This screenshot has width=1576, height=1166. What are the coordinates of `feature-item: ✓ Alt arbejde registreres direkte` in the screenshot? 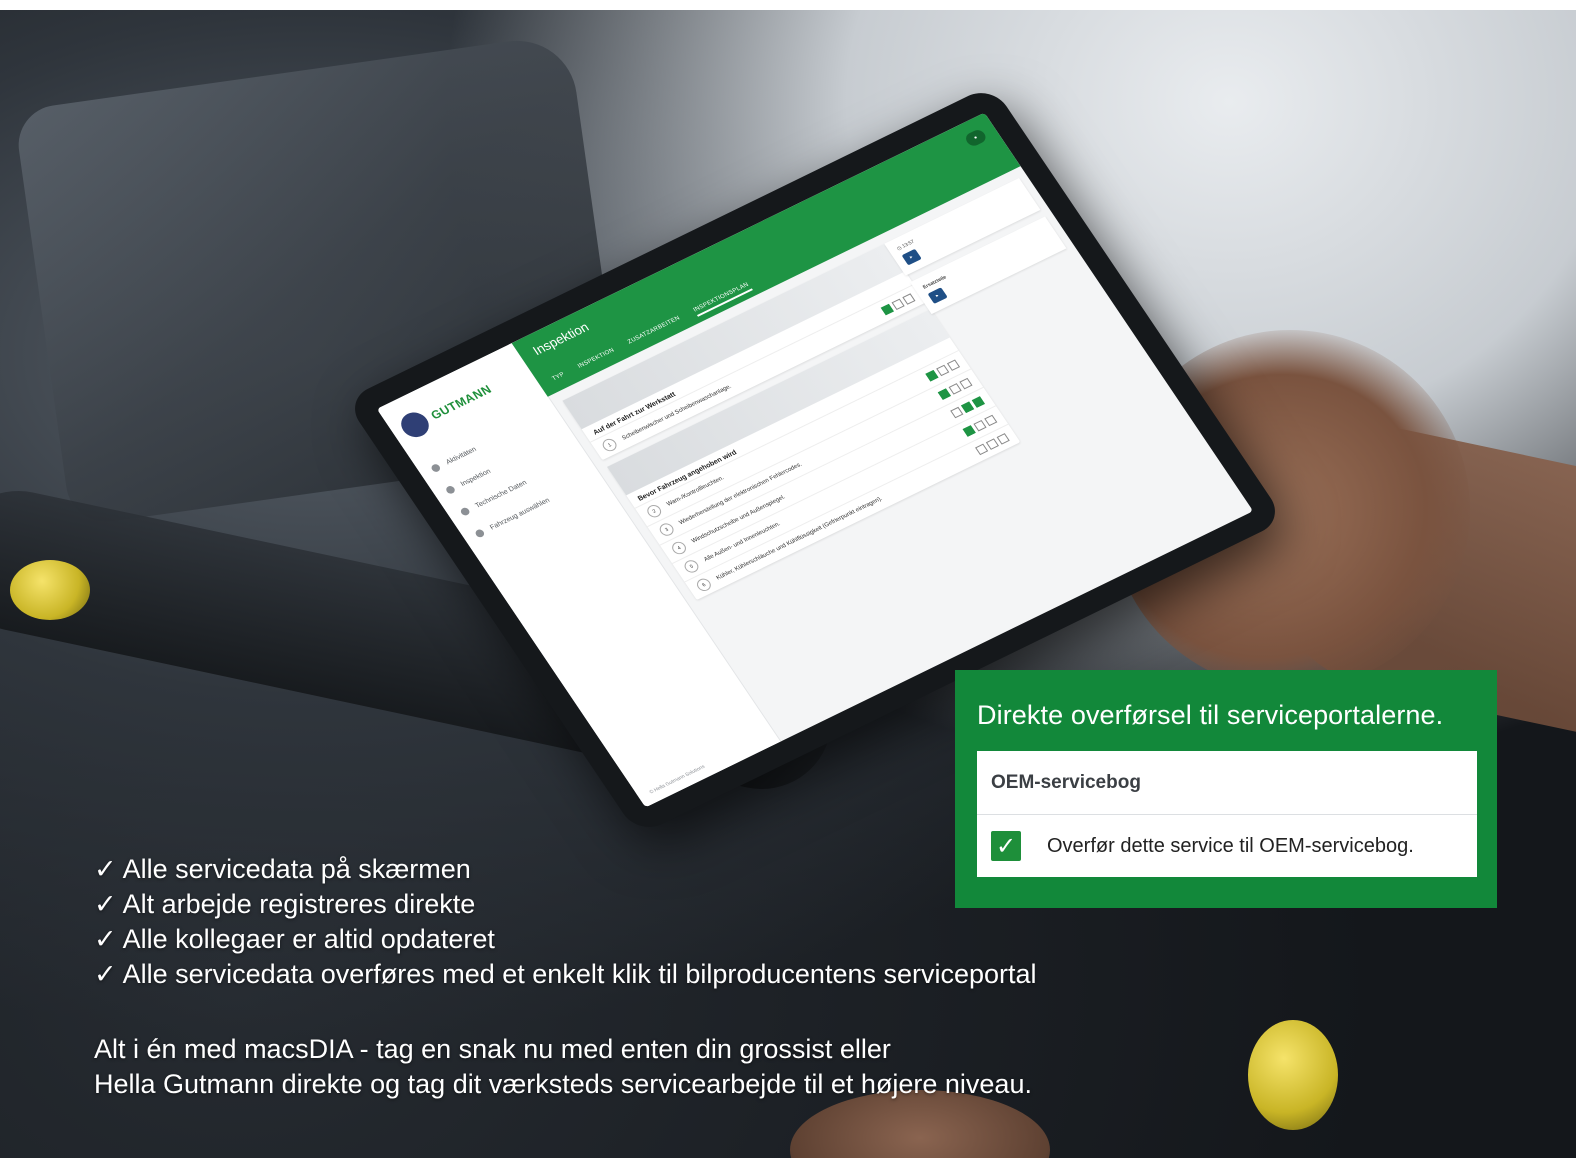 It's located at (285, 904).